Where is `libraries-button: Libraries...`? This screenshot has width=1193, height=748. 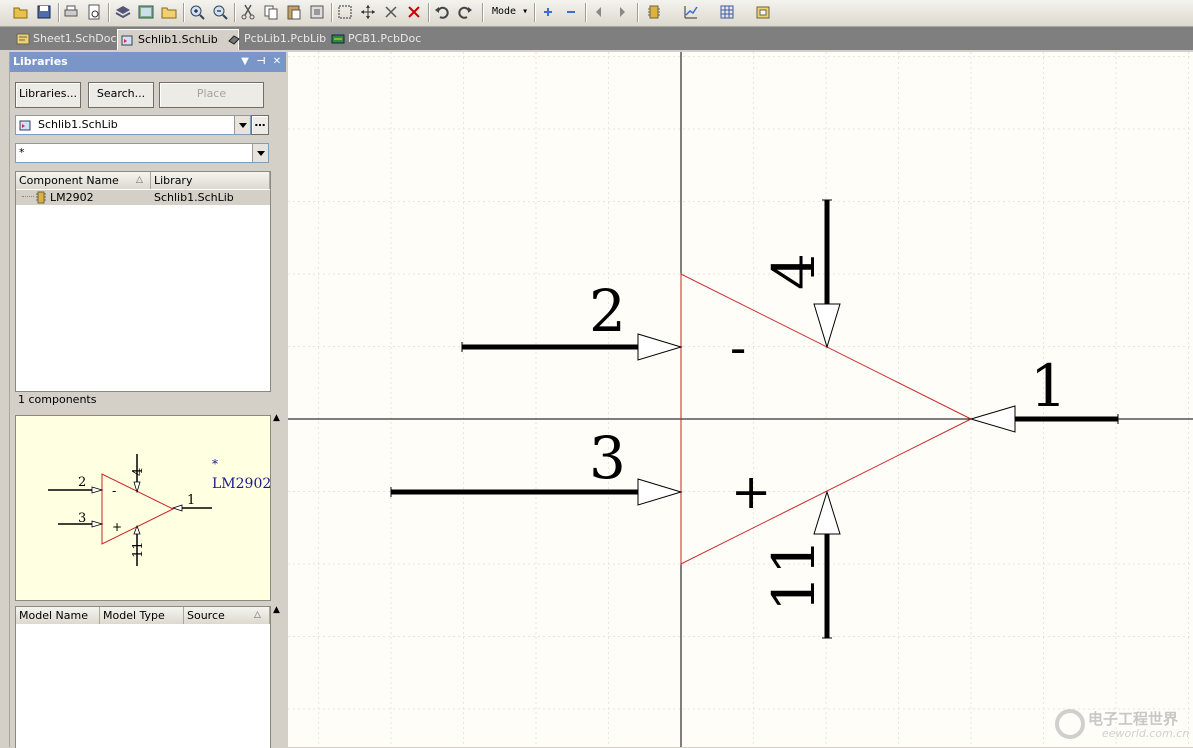
libraries-button: Libraries... is located at coordinates (48, 95).